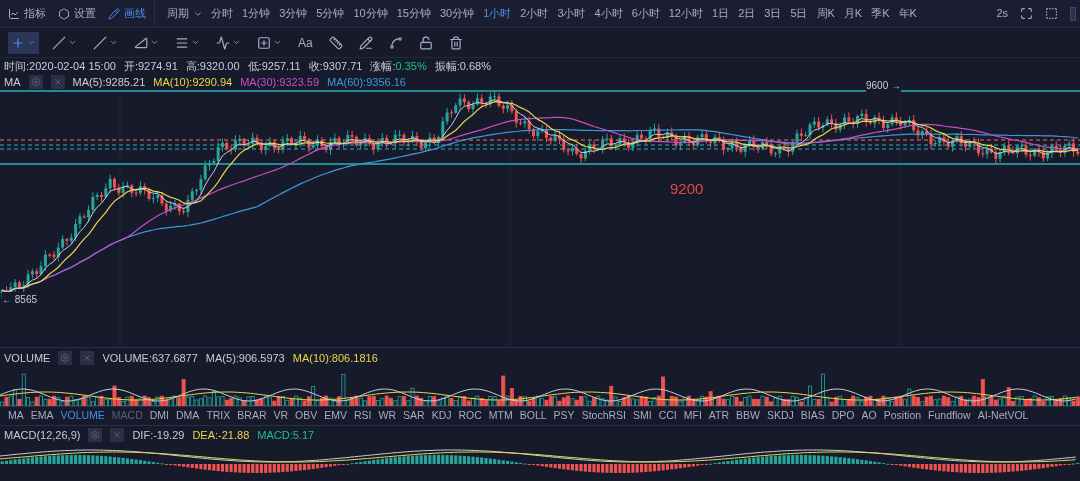 This screenshot has height=481, width=1080. I want to click on price-annotation: 9200, so click(687, 189).